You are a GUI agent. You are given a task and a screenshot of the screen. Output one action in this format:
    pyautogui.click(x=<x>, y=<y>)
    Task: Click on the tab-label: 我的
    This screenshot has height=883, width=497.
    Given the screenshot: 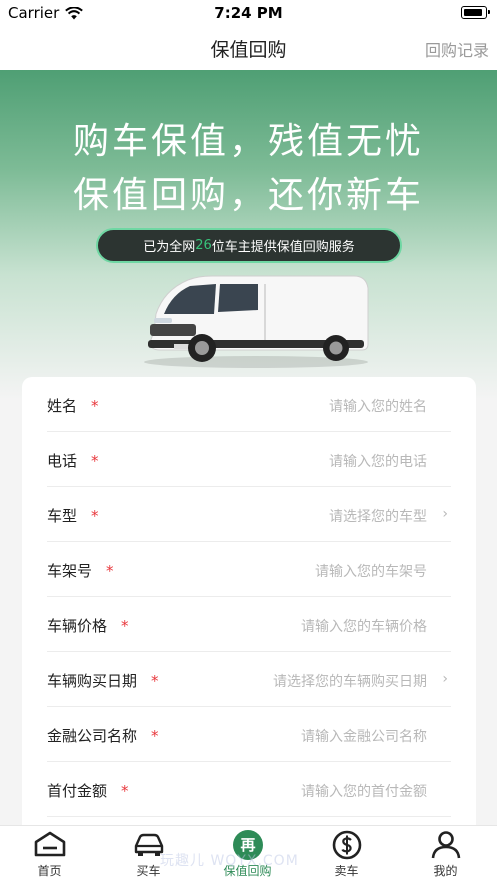 What is the action you would take?
    pyautogui.click(x=445, y=871)
    